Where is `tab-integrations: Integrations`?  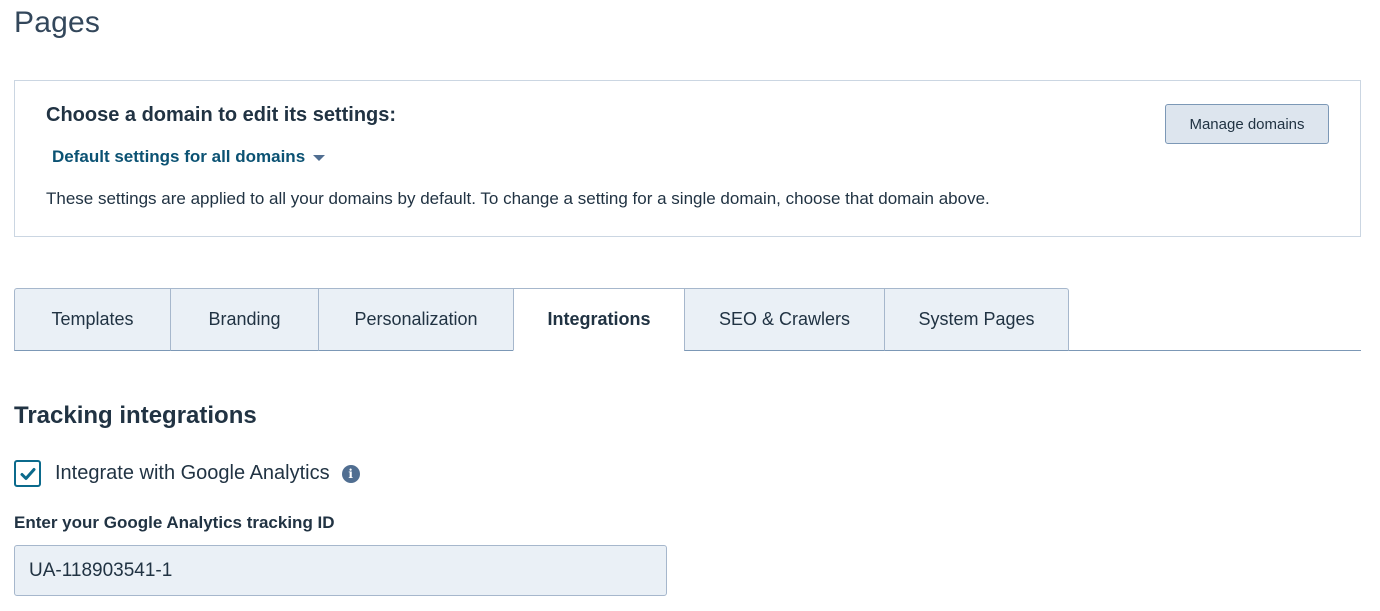
tab-integrations: Integrations is located at coordinates (598, 319).